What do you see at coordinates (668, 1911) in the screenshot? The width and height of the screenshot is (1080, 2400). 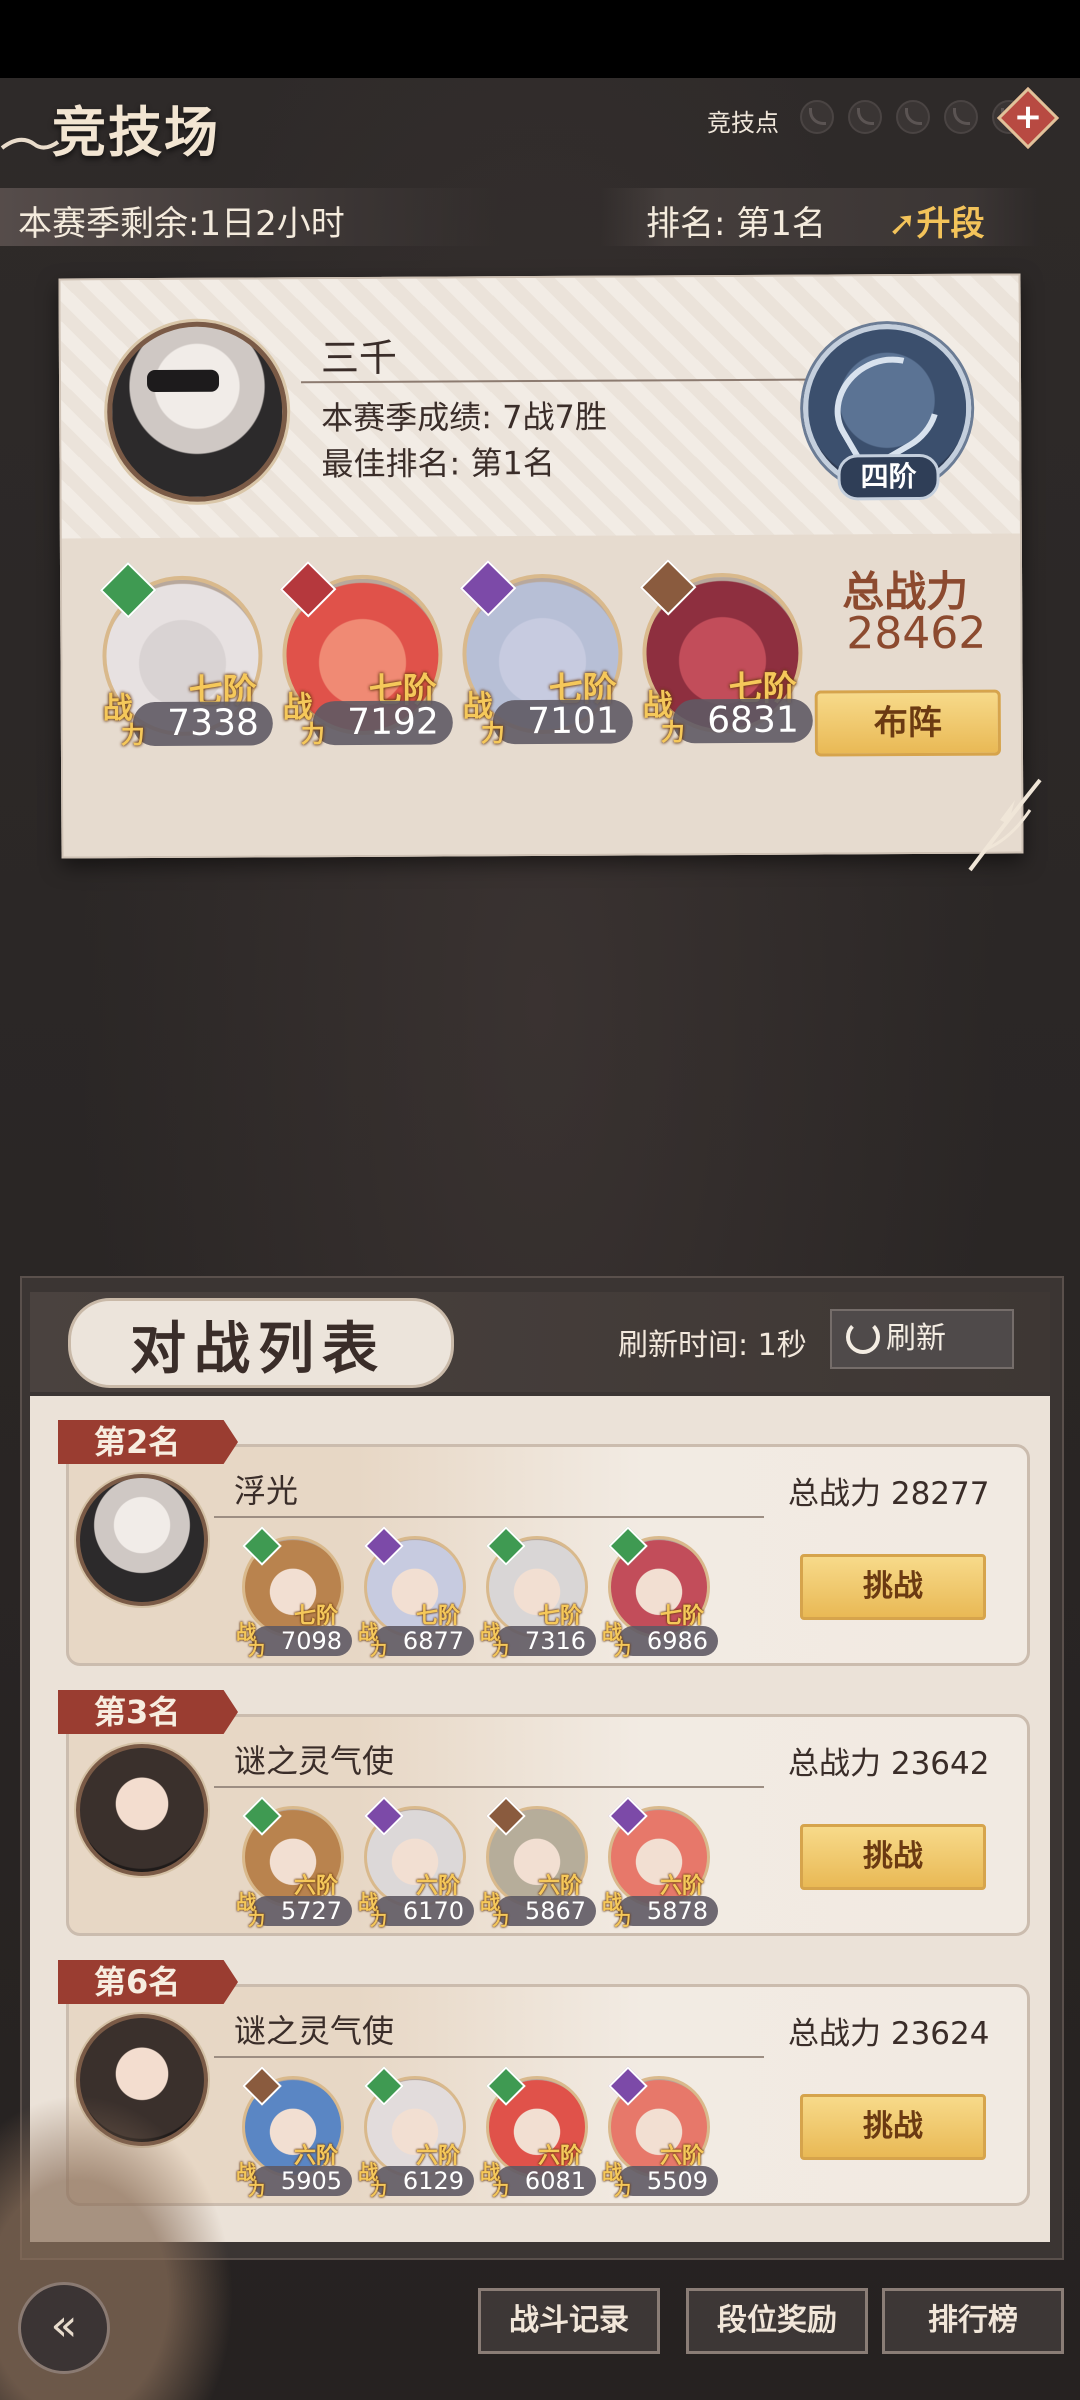 I see `hero-power: 5878` at bounding box center [668, 1911].